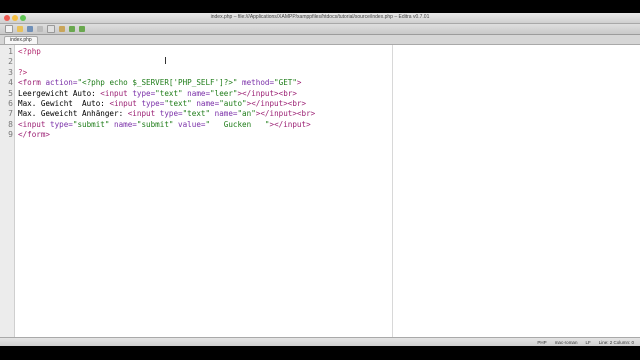  I want to click on code-token: Leergewicht Auto:, so click(59, 93).